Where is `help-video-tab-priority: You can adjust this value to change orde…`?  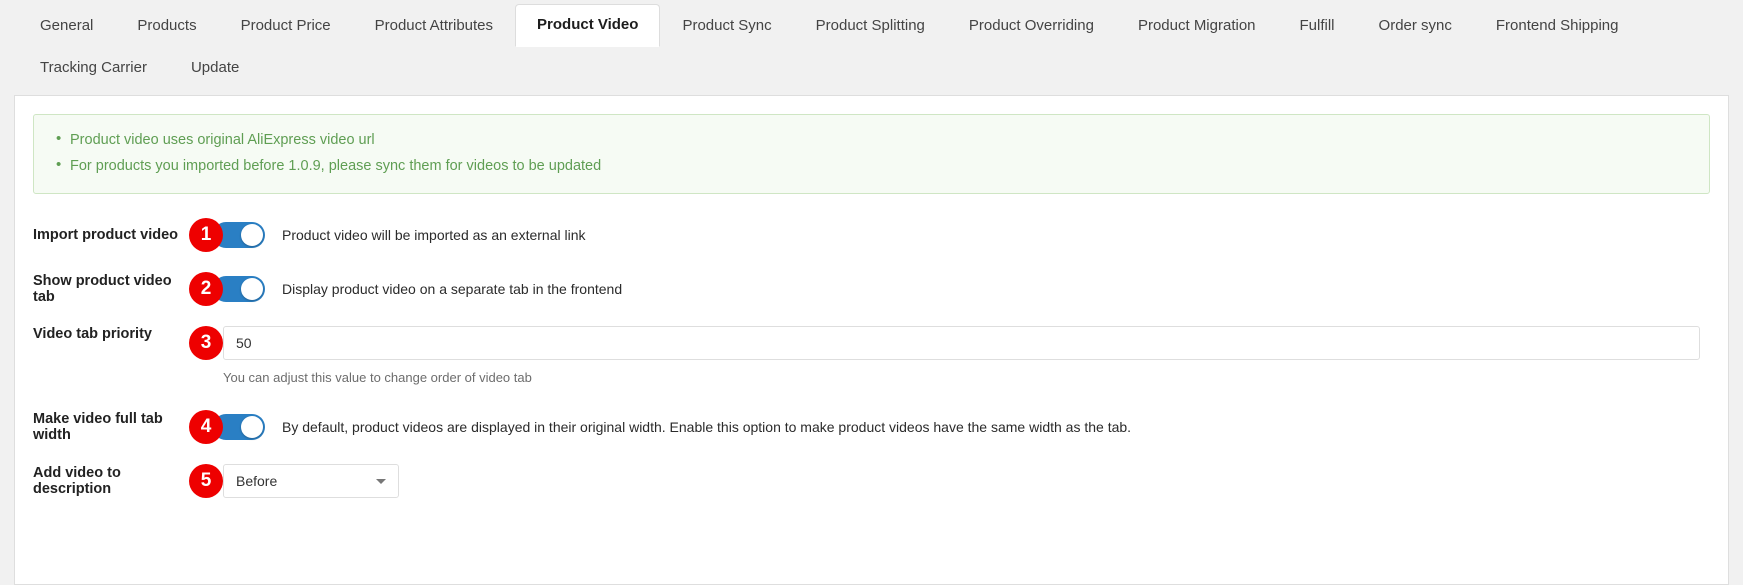
help-video-tab-priority: You can adjust this value to change orde… is located at coordinates (377, 377).